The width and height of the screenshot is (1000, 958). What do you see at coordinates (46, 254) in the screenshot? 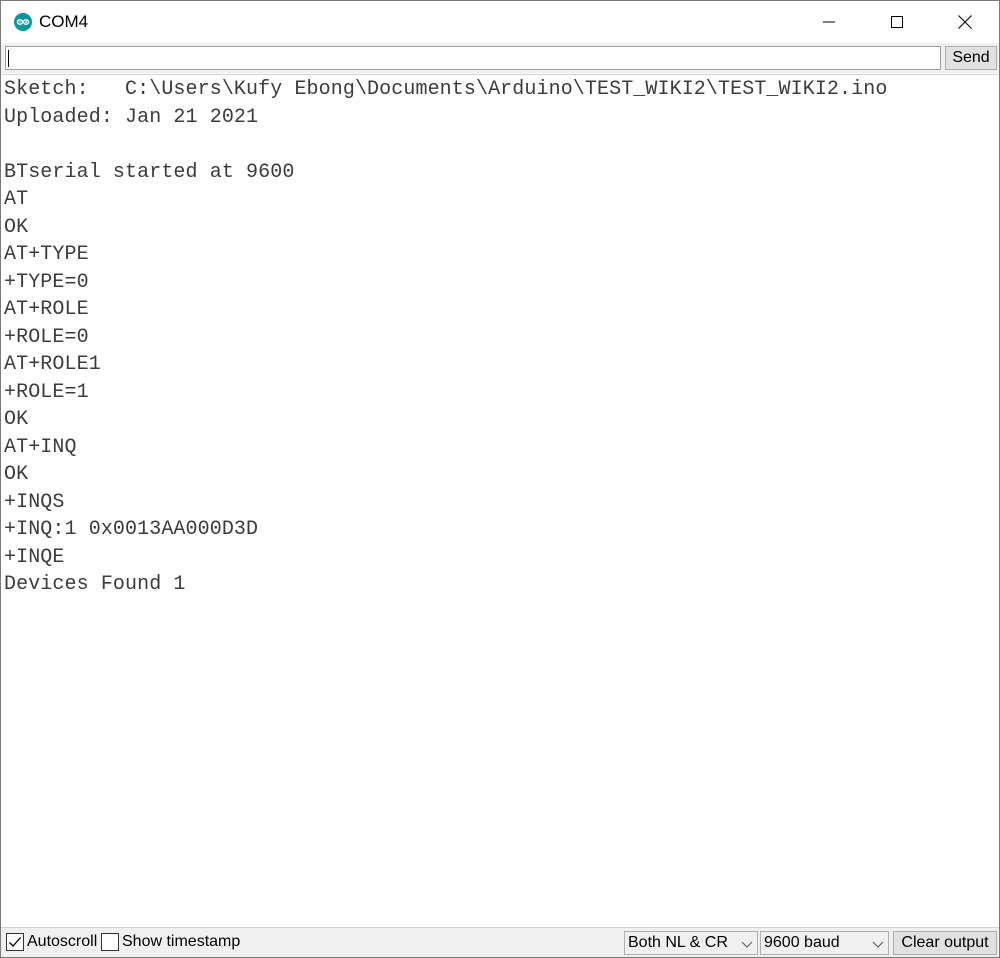
I see `output-line: AT+TYPE` at bounding box center [46, 254].